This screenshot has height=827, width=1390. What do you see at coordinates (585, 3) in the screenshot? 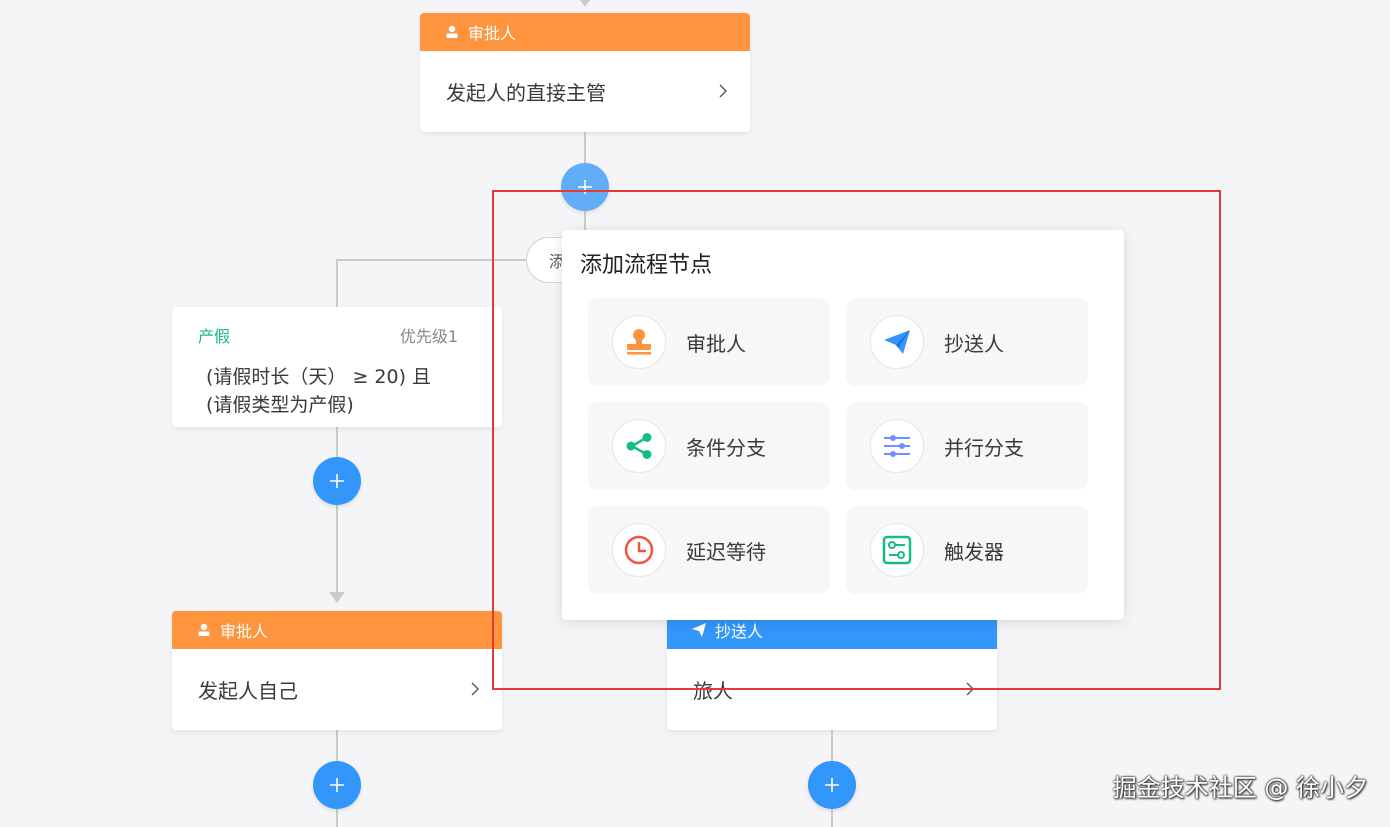
I see `arrow-top` at bounding box center [585, 3].